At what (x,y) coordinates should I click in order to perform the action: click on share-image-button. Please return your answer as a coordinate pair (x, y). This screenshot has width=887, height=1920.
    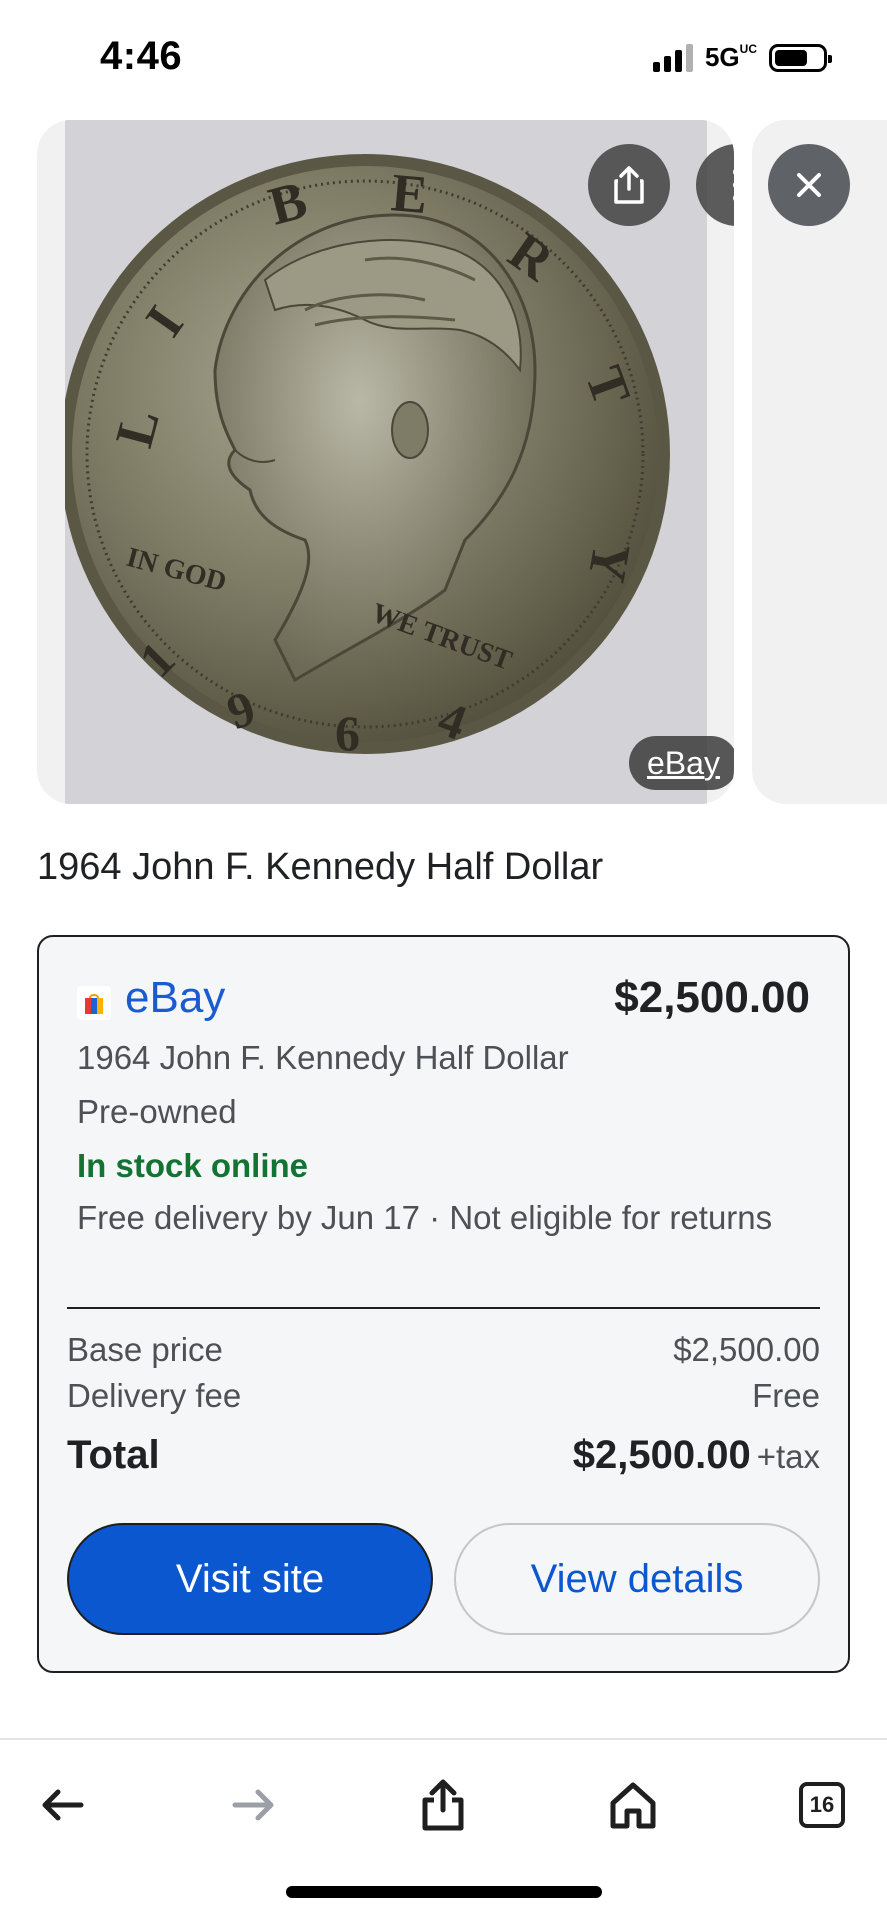
    Looking at the image, I should click on (629, 185).